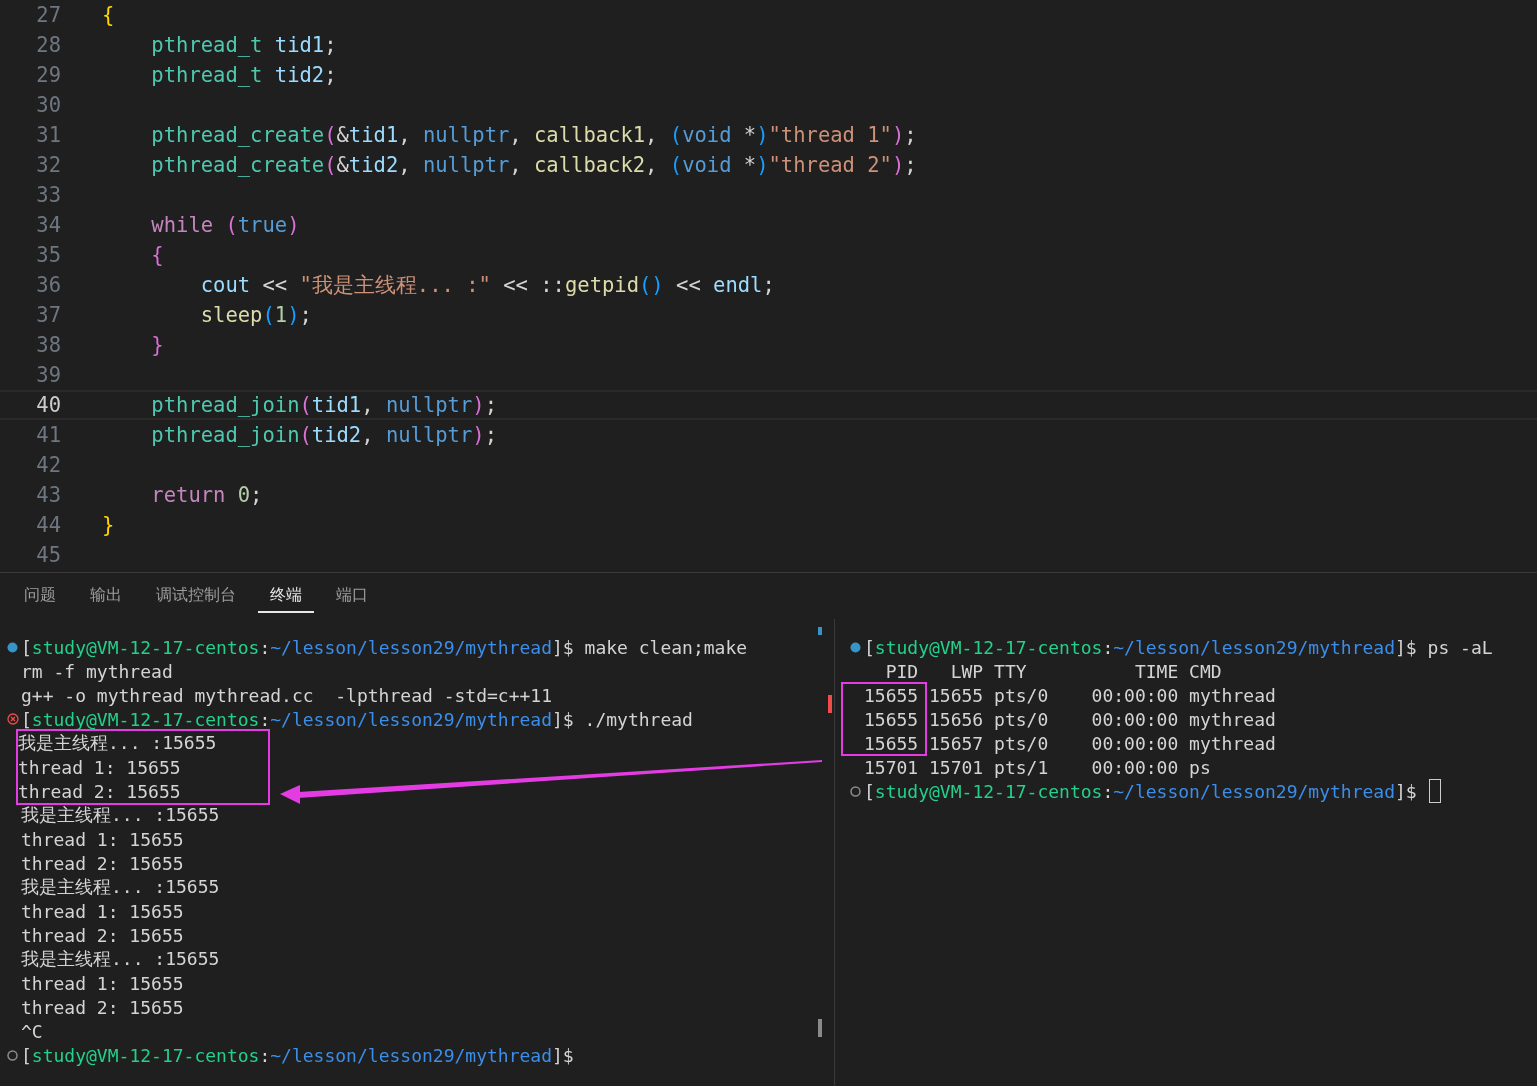 This screenshot has width=1537, height=1086. What do you see at coordinates (225, 225) in the screenshot?
I see `code-line: while (true)` at bounding box center [225, 225].